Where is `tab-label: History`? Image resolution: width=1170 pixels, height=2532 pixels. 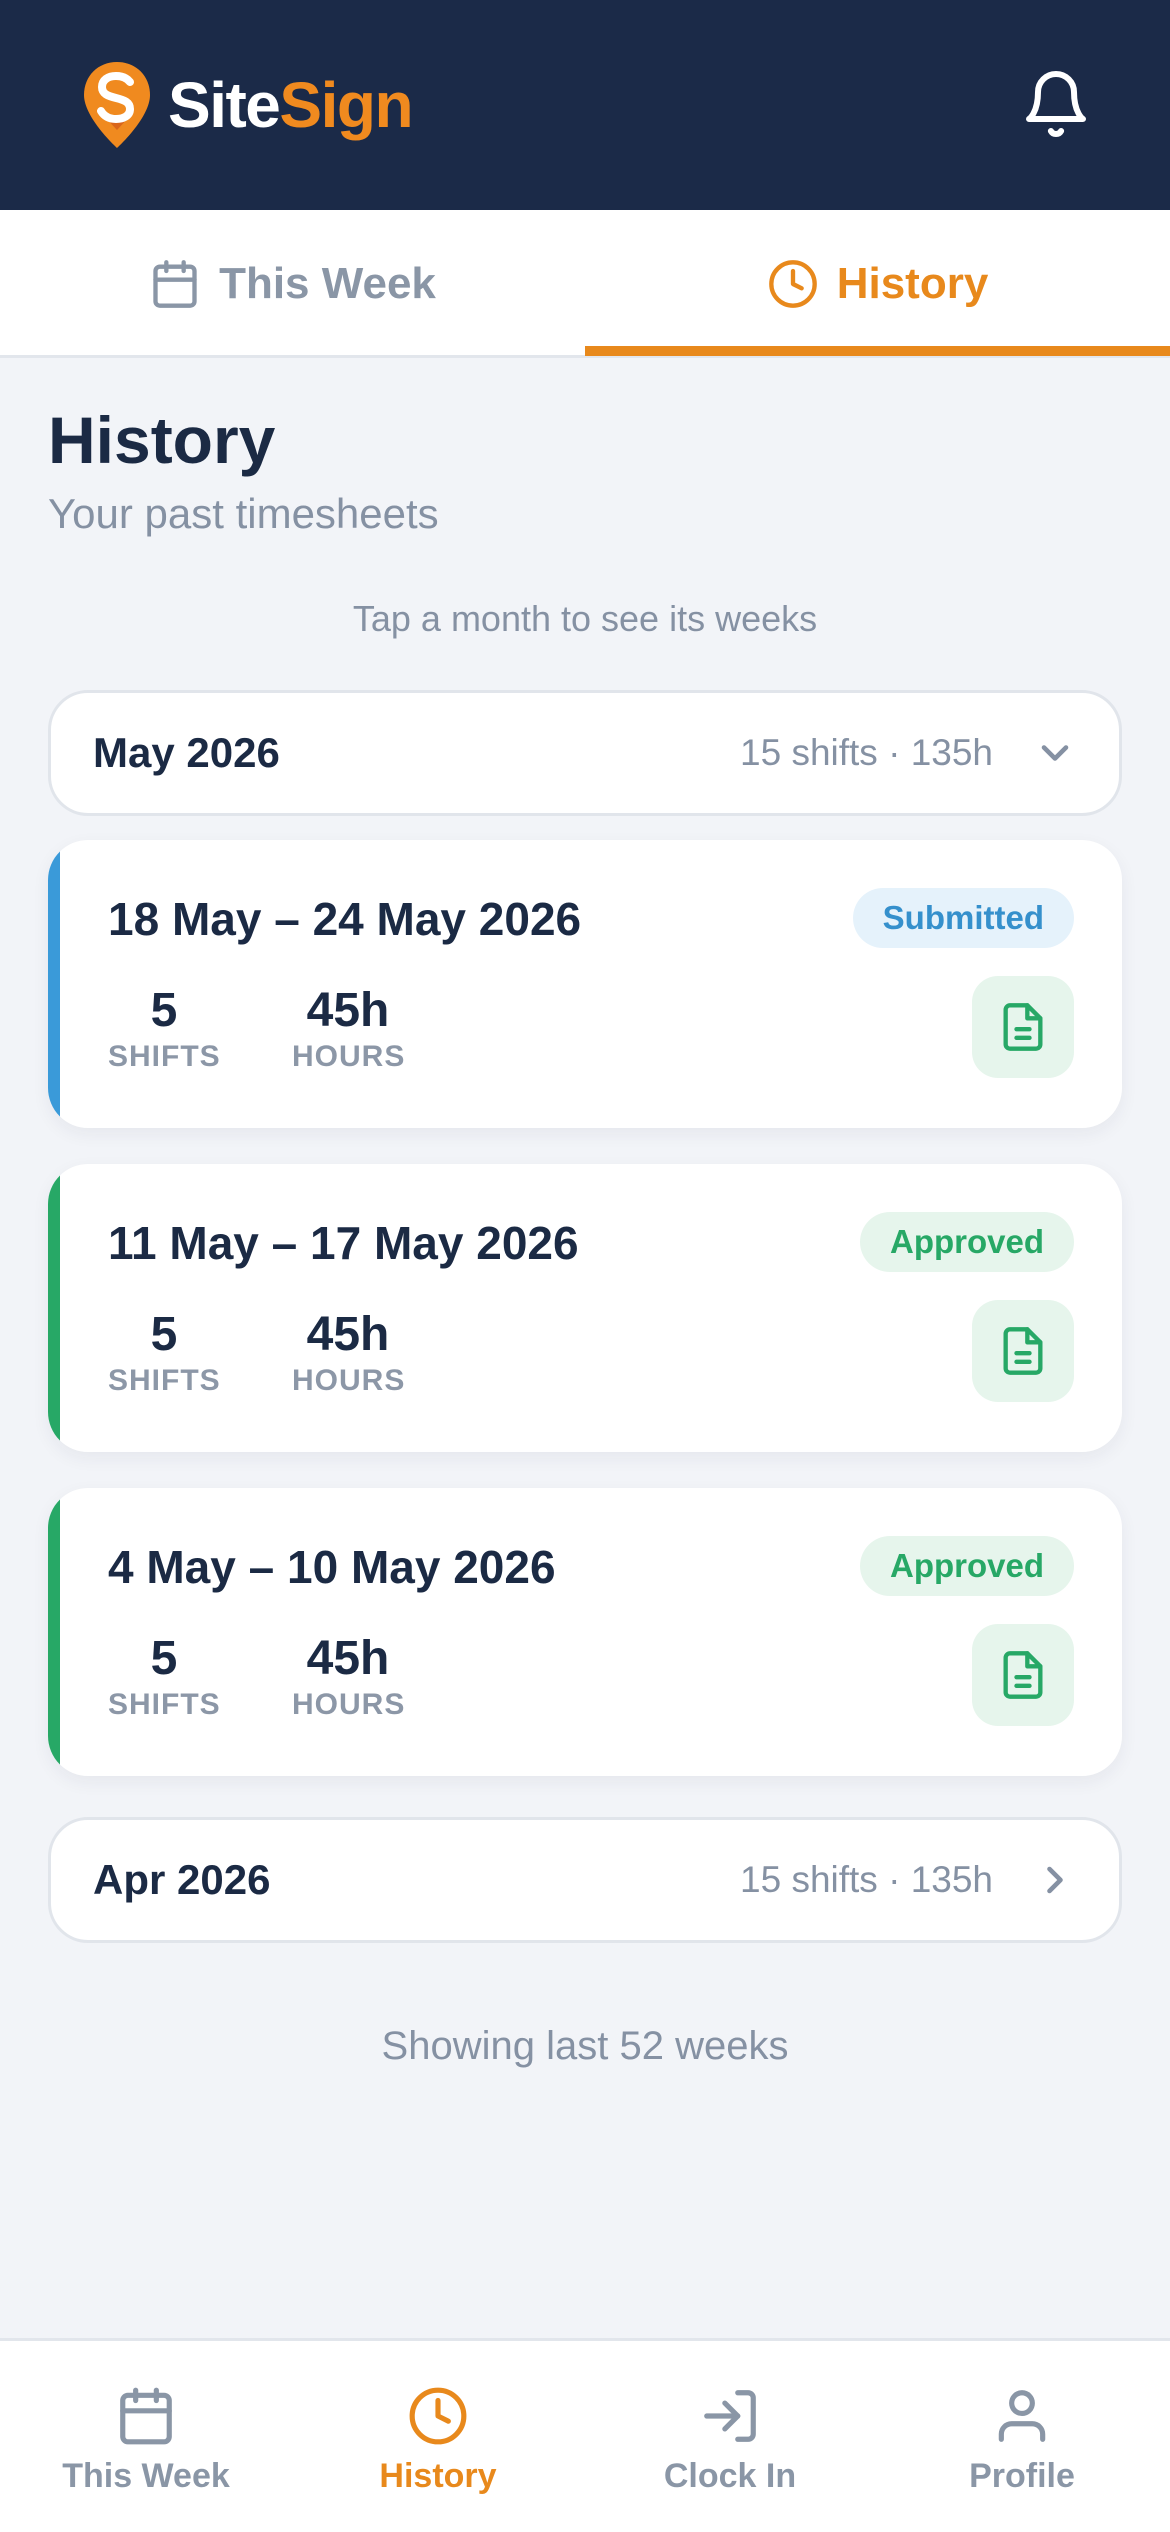
tab-label: History is located at coordinates (912, 283).